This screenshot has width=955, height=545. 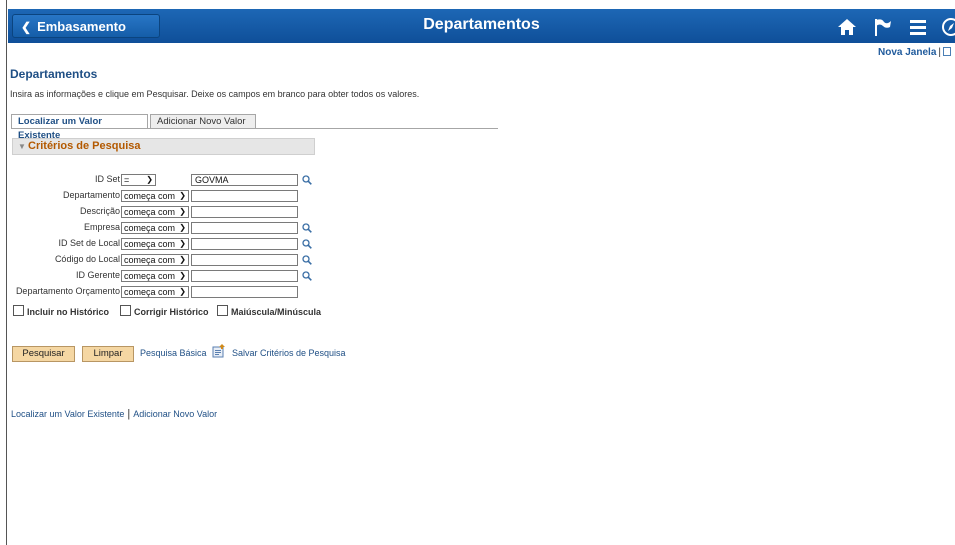 I want to click on flag-icon, so click(x=883, y=27).